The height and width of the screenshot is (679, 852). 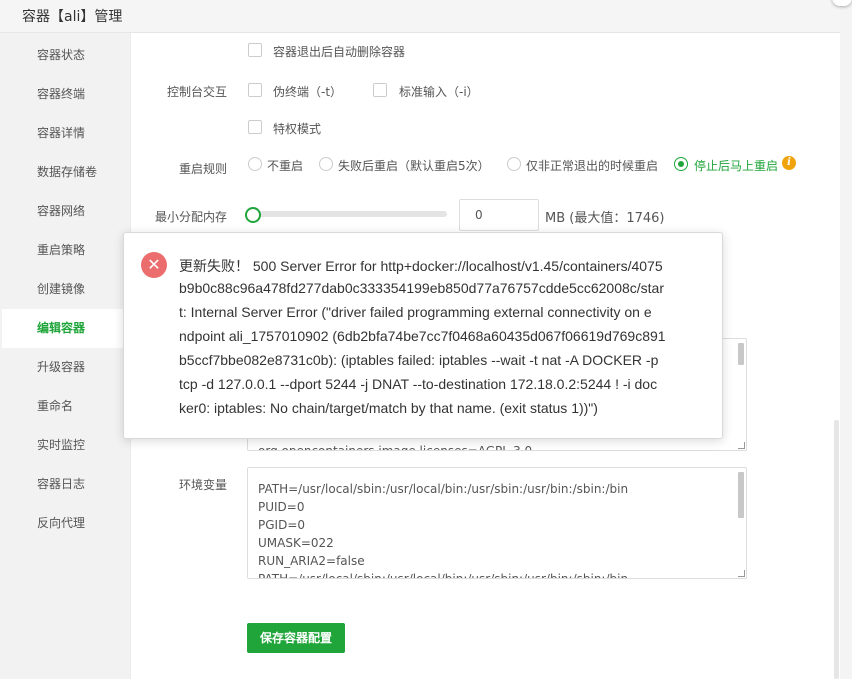 What do you see at coordinates (339, 52) in the screenshot?
I see `auto-remove-label: 容器退出后自动删除容器` at bounding box center [339, 52].